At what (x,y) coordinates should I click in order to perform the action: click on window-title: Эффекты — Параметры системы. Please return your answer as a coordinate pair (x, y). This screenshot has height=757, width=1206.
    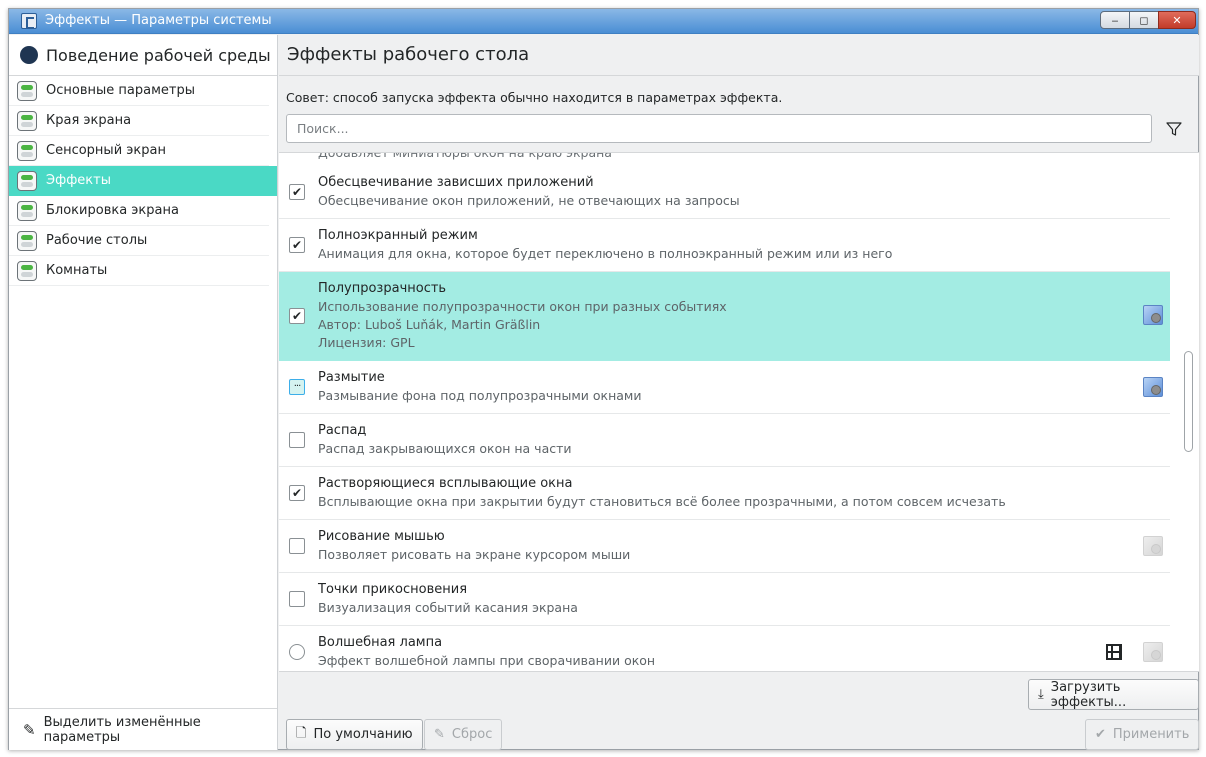
    Looking at the image, I should click on (158, 20).